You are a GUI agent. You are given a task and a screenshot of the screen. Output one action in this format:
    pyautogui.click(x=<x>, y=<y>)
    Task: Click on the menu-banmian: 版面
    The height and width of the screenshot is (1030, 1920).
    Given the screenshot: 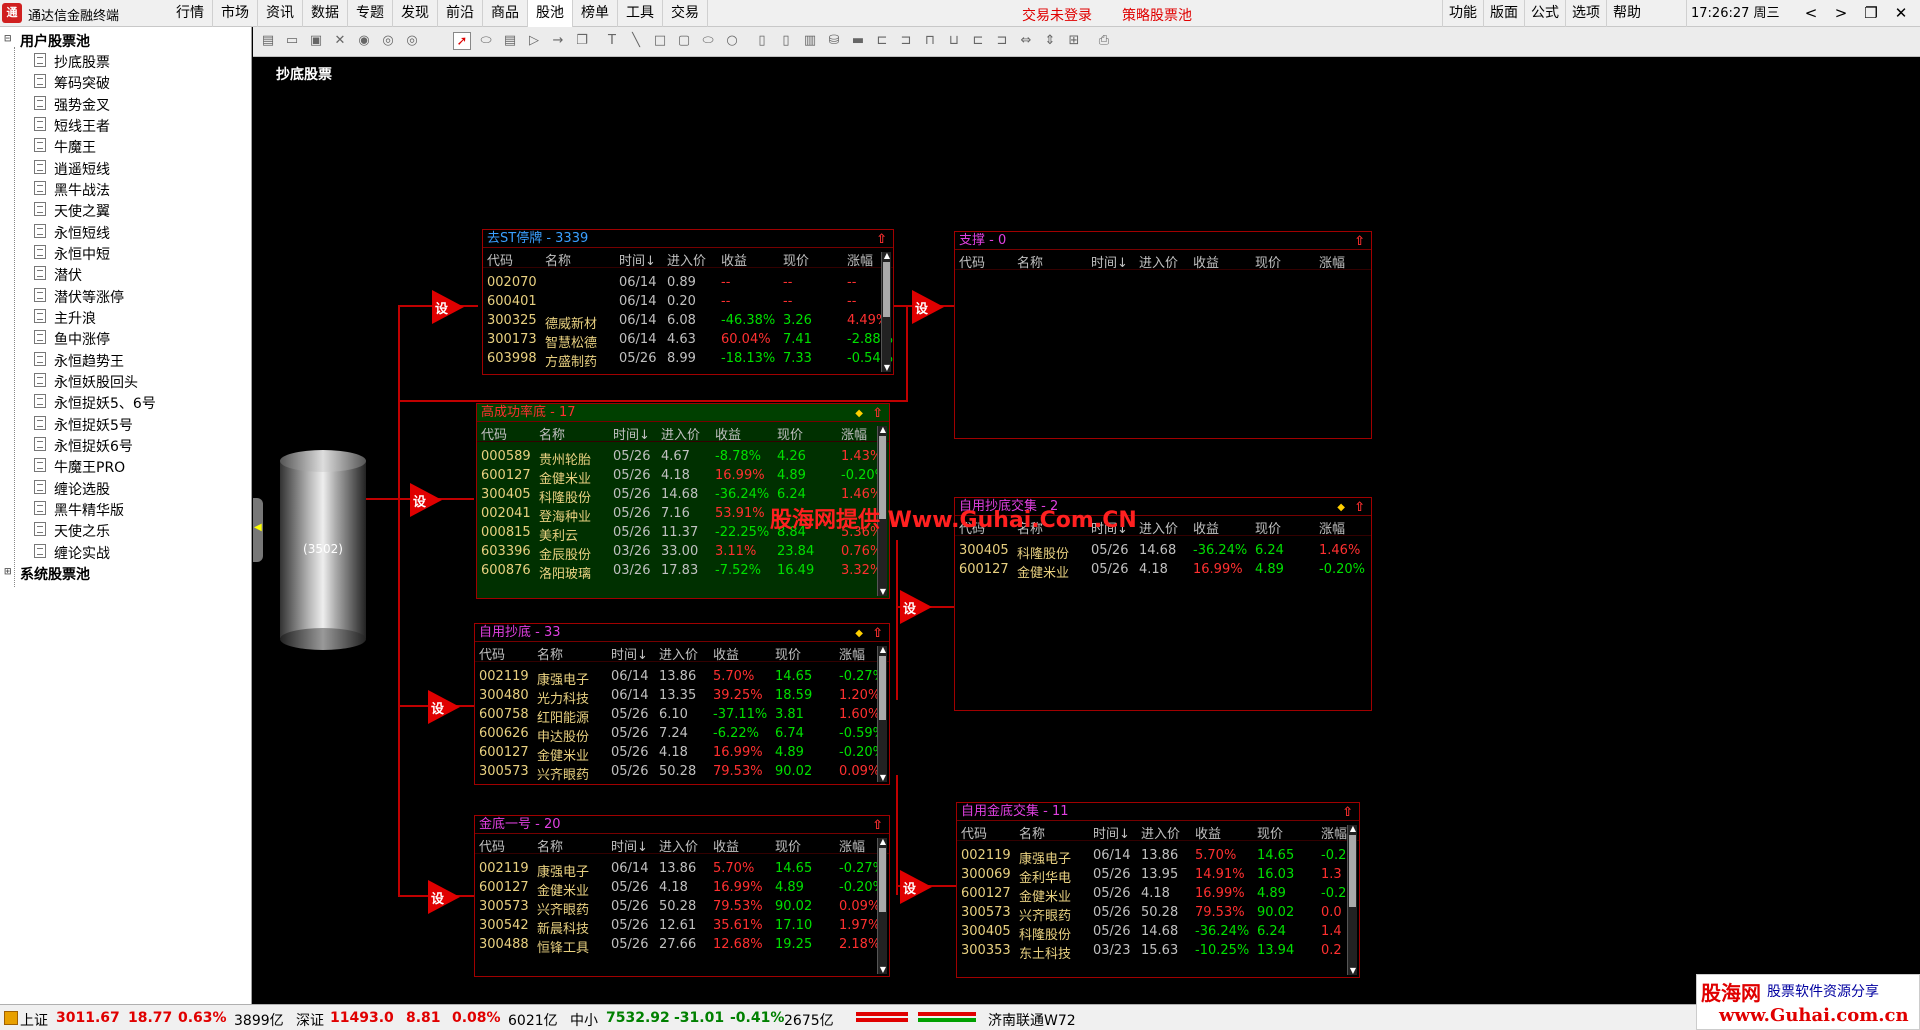 What is the action you would take?
    pyautogui.click(x=1503, y=13)
    